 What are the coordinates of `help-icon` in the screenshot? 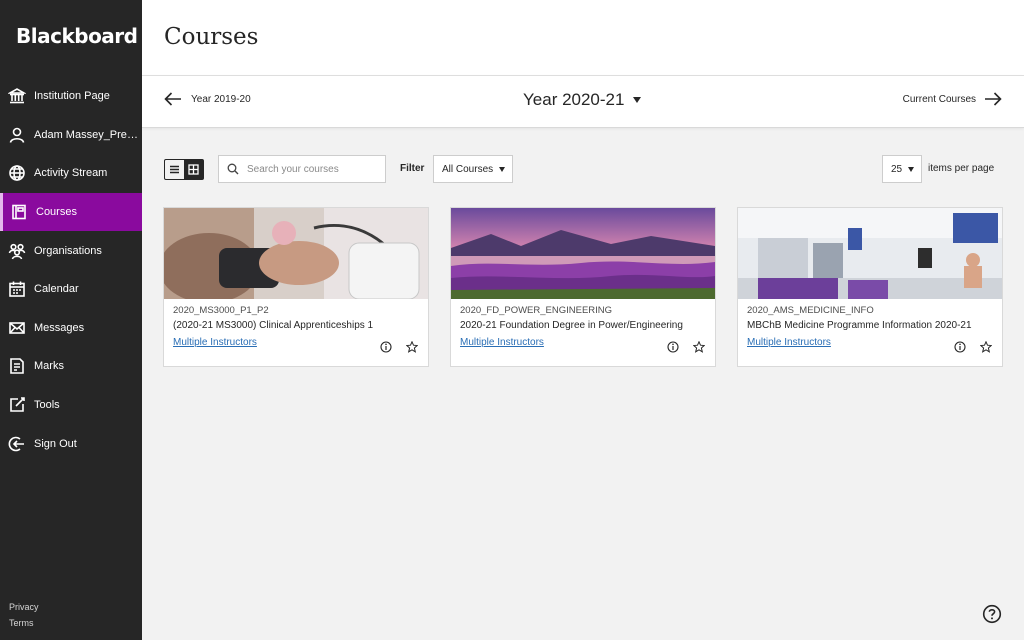 It's located at (992, 614).